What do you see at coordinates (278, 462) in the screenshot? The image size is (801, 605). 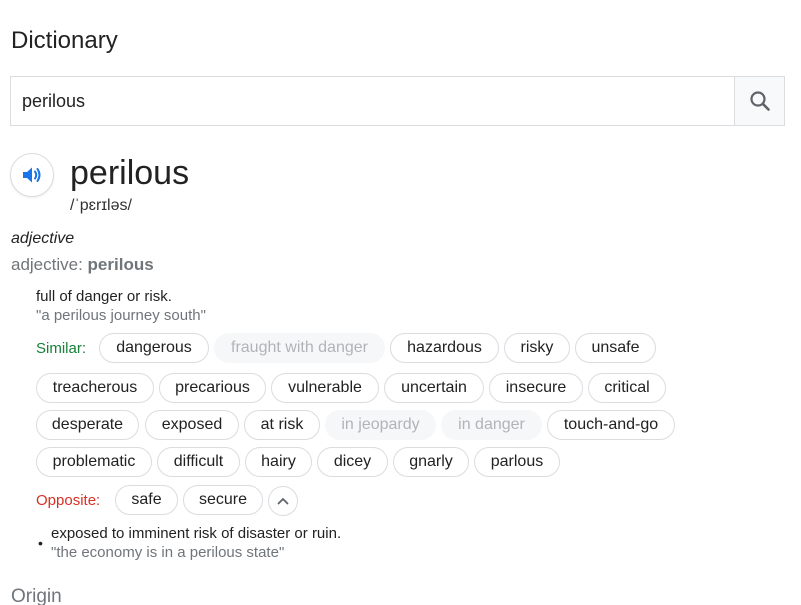 I see `similar-chip: hairy` at bounding box center [278, 462].